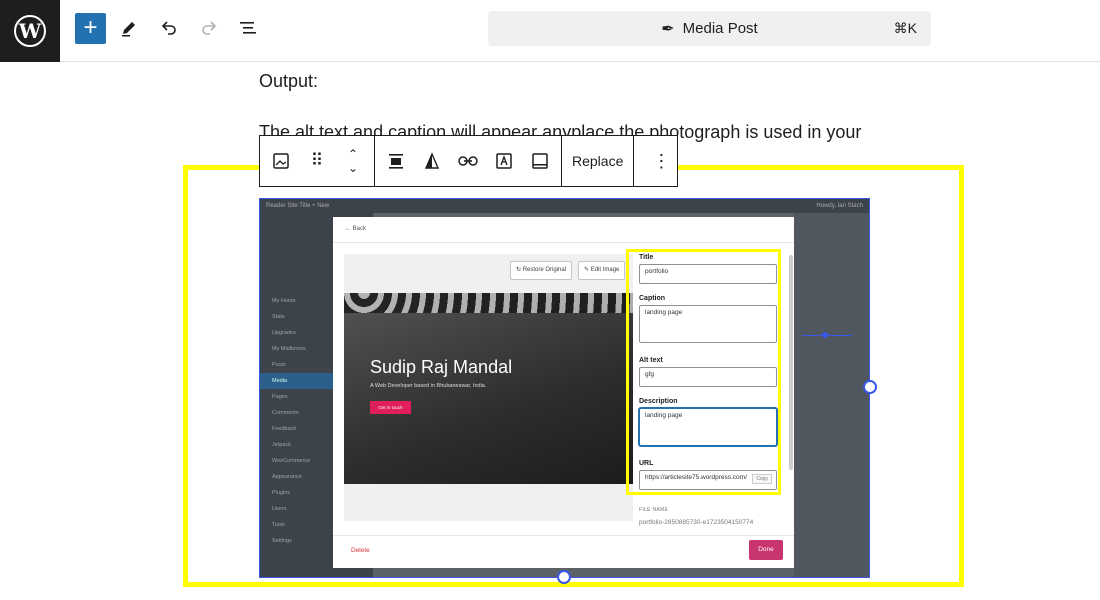  What do you see at coordinates (390, 407) in the screenshot?
I see `hero-cta: Get in touch` at bounding box center [390, 407].